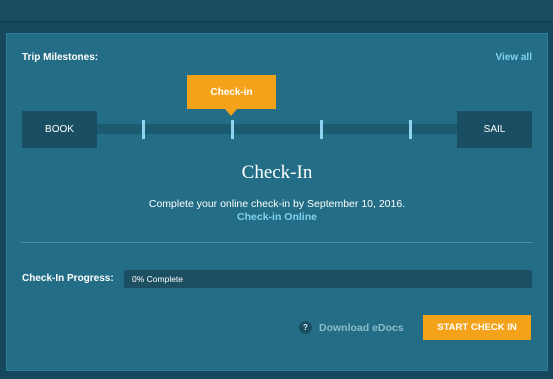 The height and width of the screenshot is (379, 553). What do you see at coordinates (328, 279) in the screenshot?
I see `check-in-progress-bar: 0% Complete` at bounding box center [328, 279].